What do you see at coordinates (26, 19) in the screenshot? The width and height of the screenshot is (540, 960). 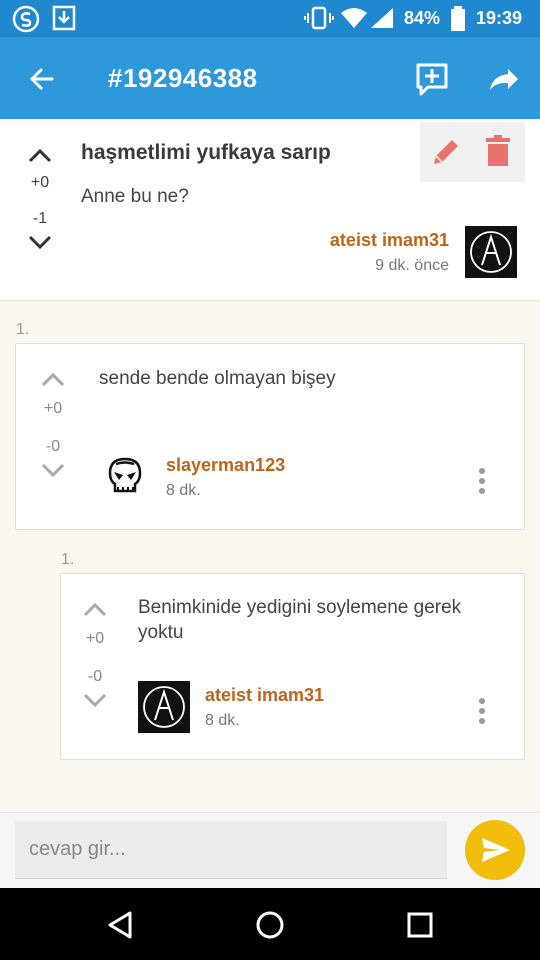 I see `app-s-icon` at bounding box center [26, 19].